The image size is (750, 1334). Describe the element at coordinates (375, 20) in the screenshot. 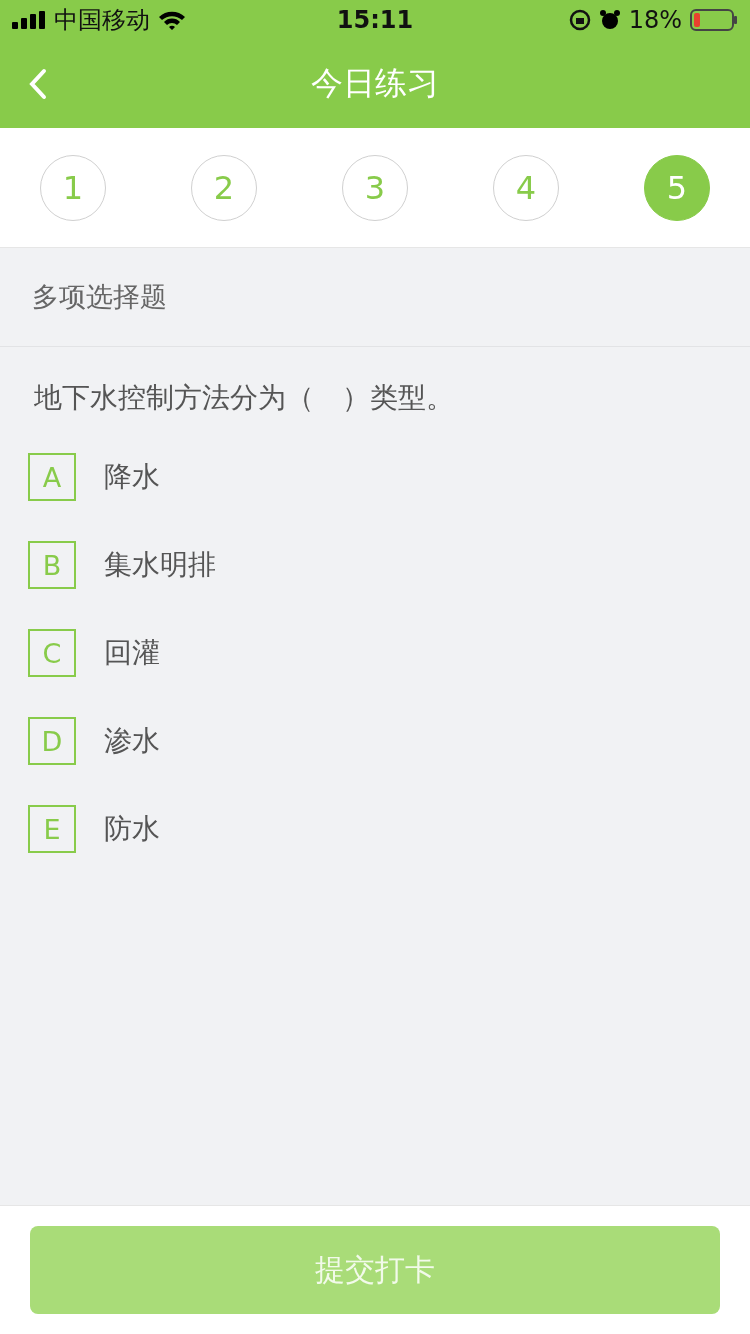

I see `clock-time: 15:11` at that location.